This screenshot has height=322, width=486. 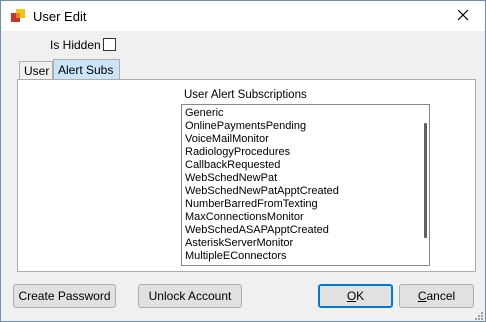 I want to click on list-item: Generic, so click(x=262, y=113).